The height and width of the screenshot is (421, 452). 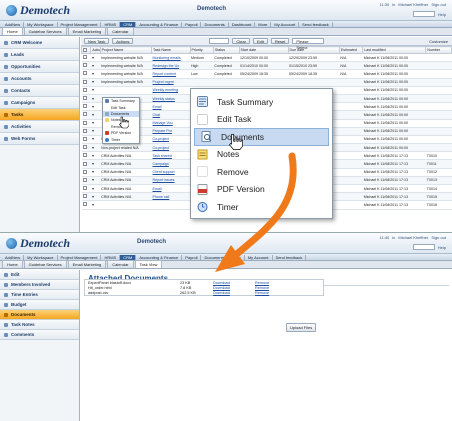 I want to click on menu-item-task-summary-large: Task Summary, so click(x=261, y=102).